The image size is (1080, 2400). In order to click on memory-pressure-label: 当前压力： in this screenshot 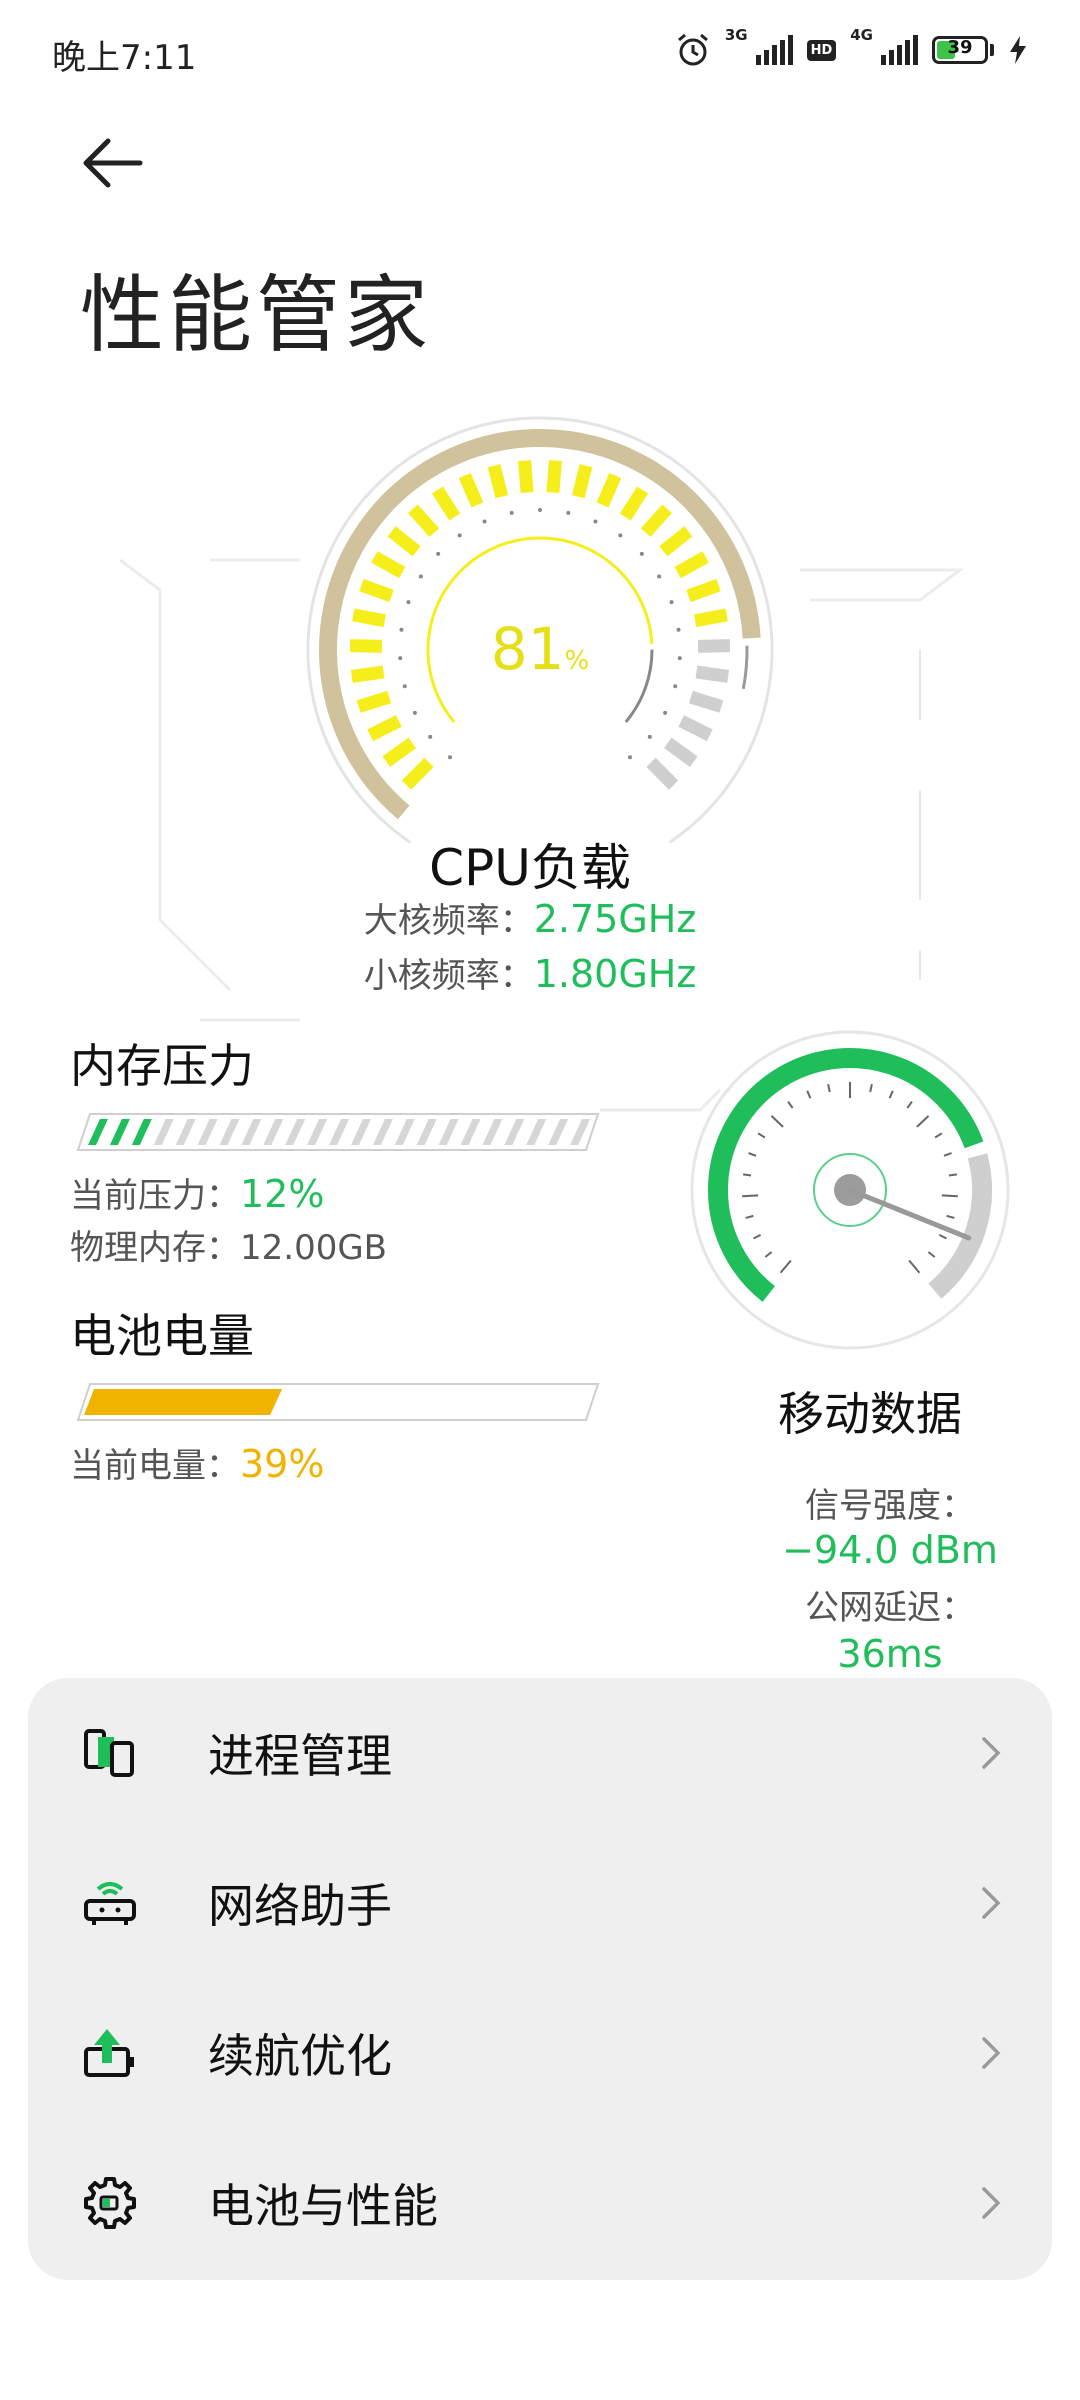, I will do `click(155, 1196)`.